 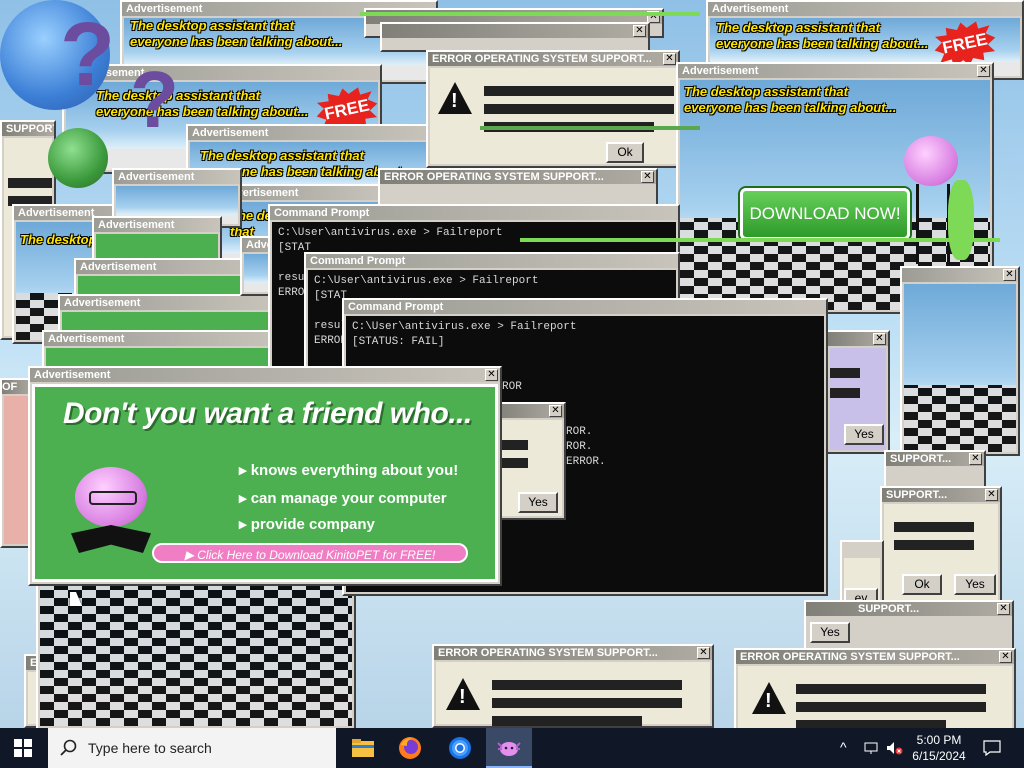 I want to click on search-box: Type here to search, so click(x=192, y=748).